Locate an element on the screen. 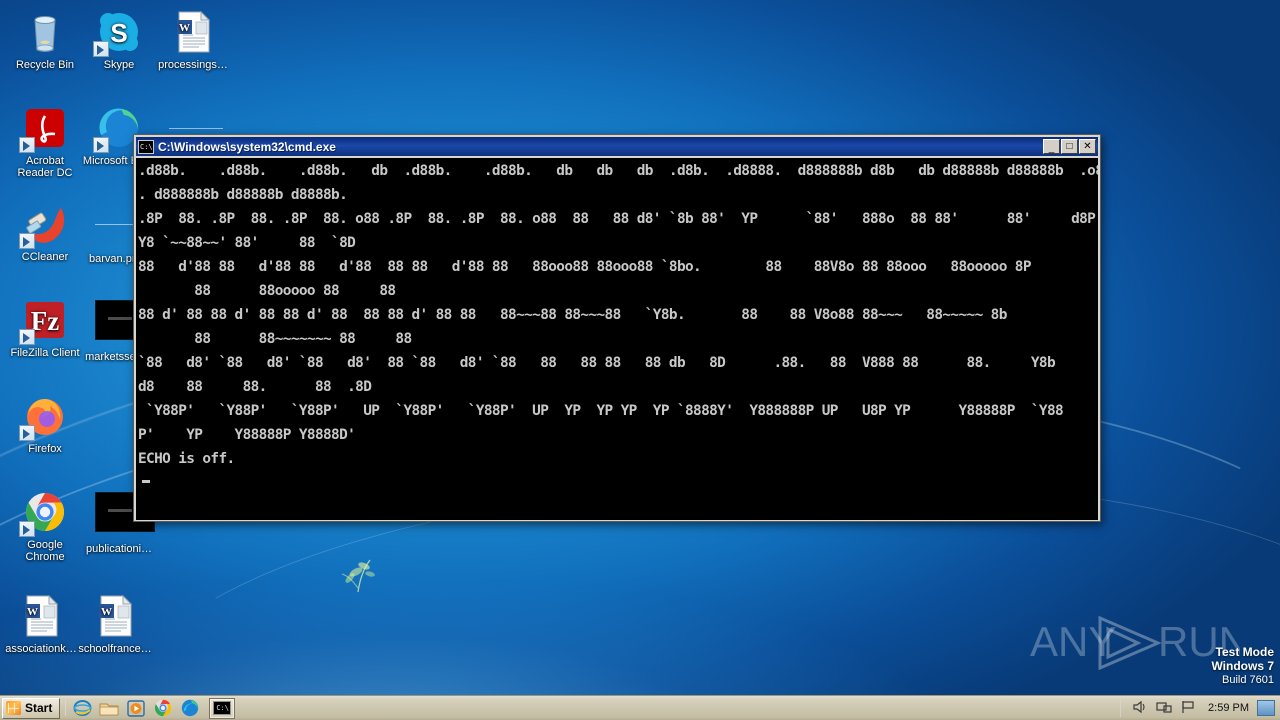  console-line: . d888888b d88888b d8888b. is located at coordinates (243, 195).